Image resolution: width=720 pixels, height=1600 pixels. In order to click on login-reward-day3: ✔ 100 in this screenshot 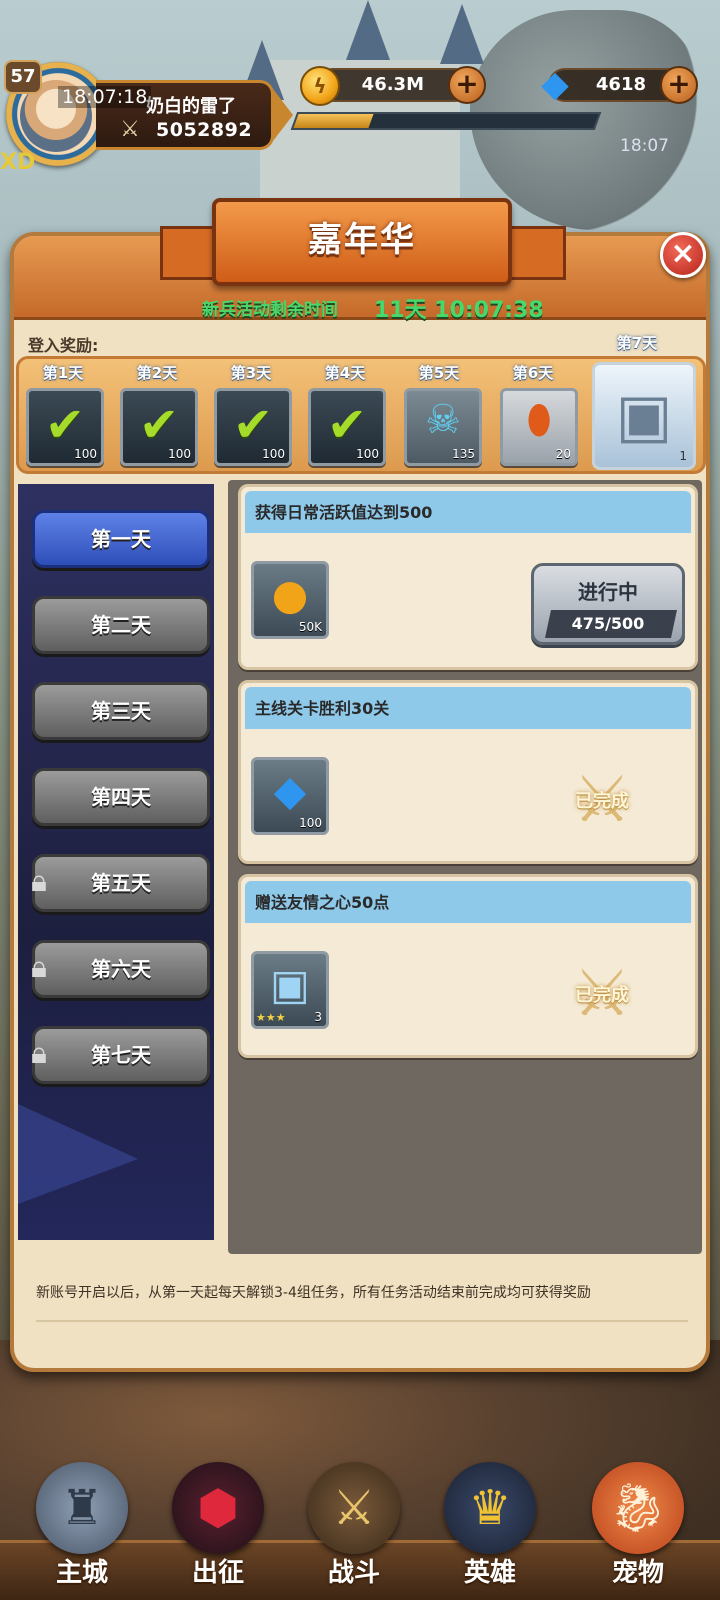, I will do `click(253, 427)`.